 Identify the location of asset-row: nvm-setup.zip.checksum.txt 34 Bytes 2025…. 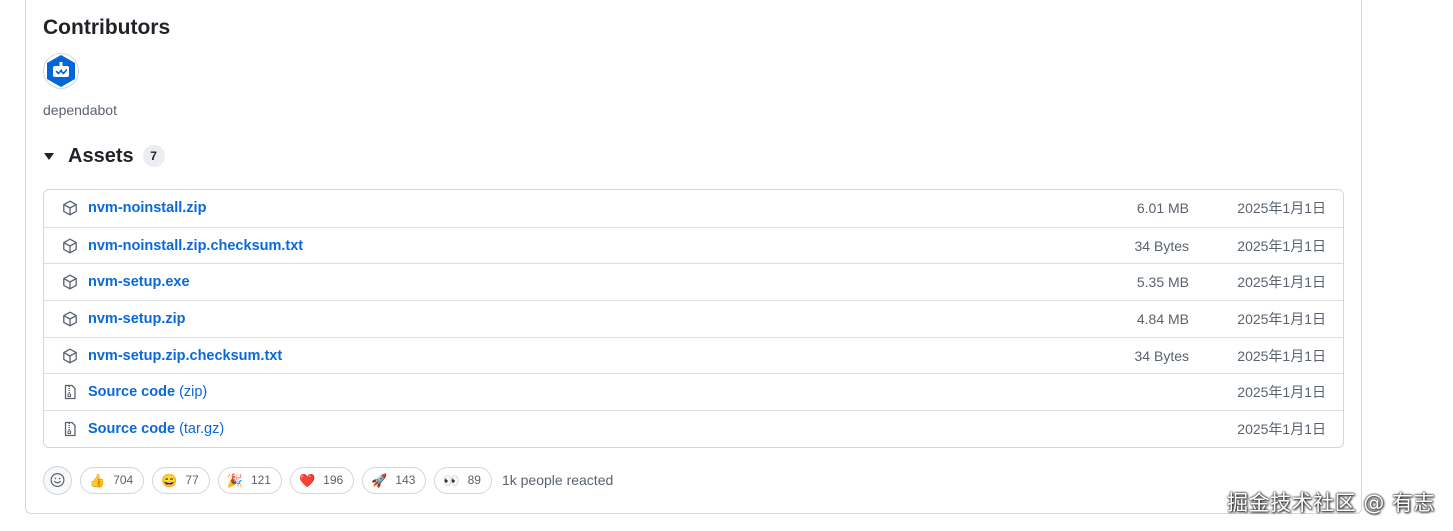
(693, 355).